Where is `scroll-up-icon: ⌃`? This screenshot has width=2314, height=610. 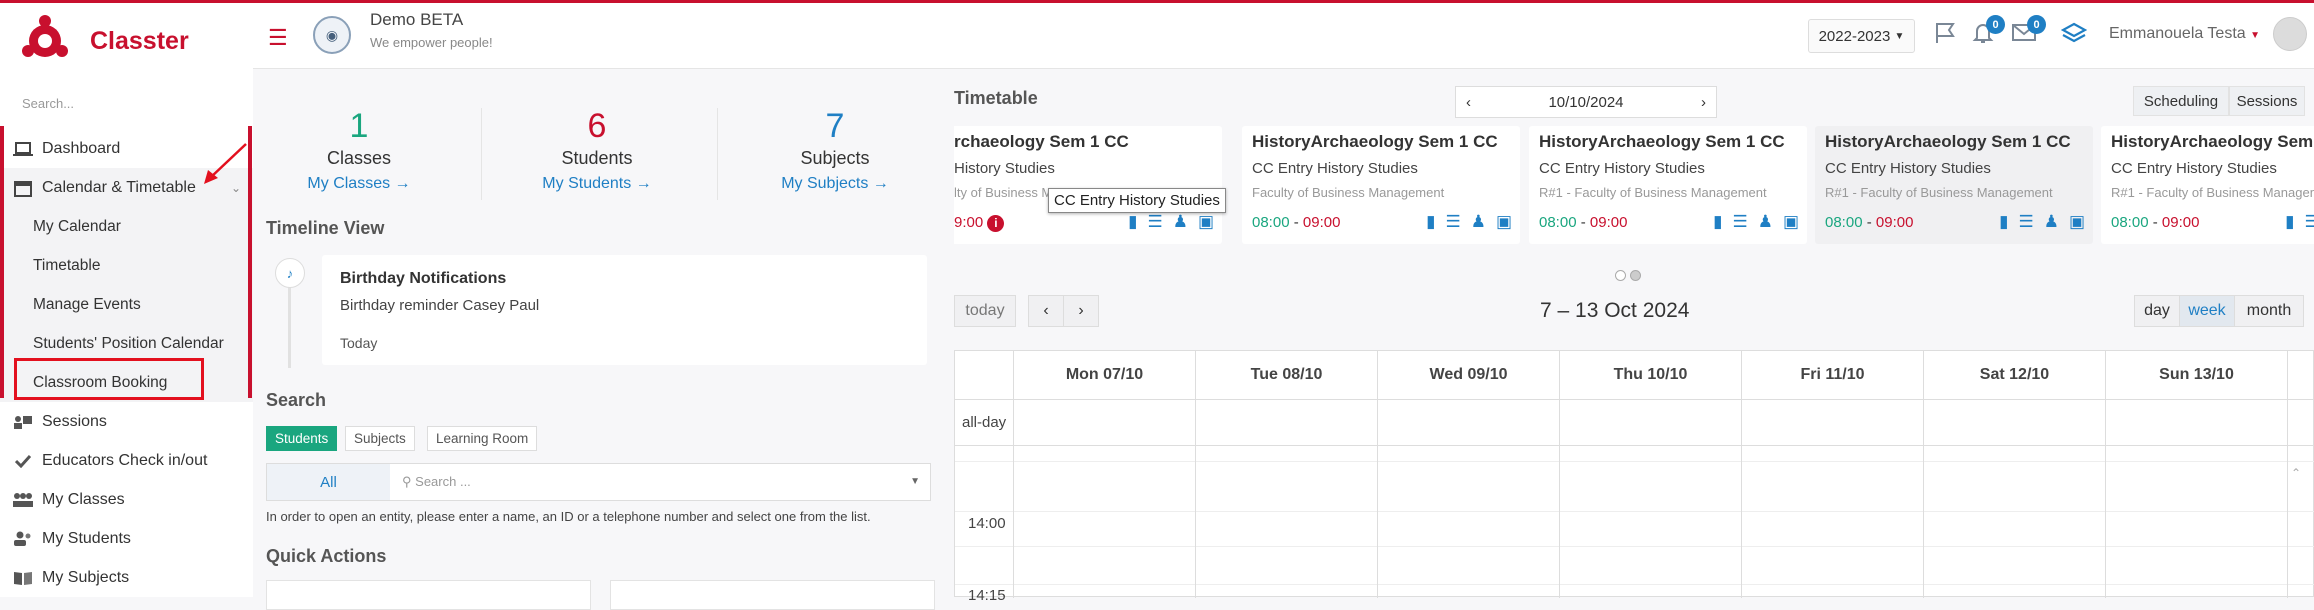 scroll-up-icon: ⌃ is located at coordinates (2296, 473).